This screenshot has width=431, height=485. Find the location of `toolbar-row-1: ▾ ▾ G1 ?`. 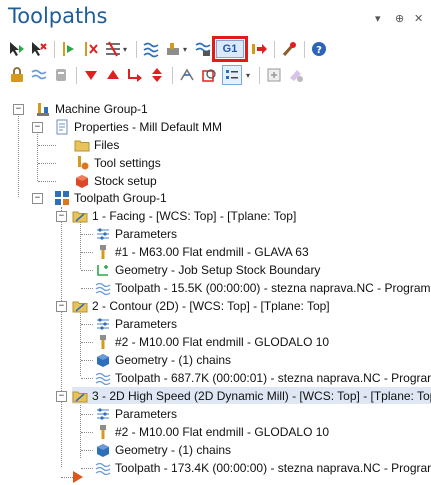

toolbar-row-1: ▾ ▾ G1 ? is located at coordinates (170, 49).